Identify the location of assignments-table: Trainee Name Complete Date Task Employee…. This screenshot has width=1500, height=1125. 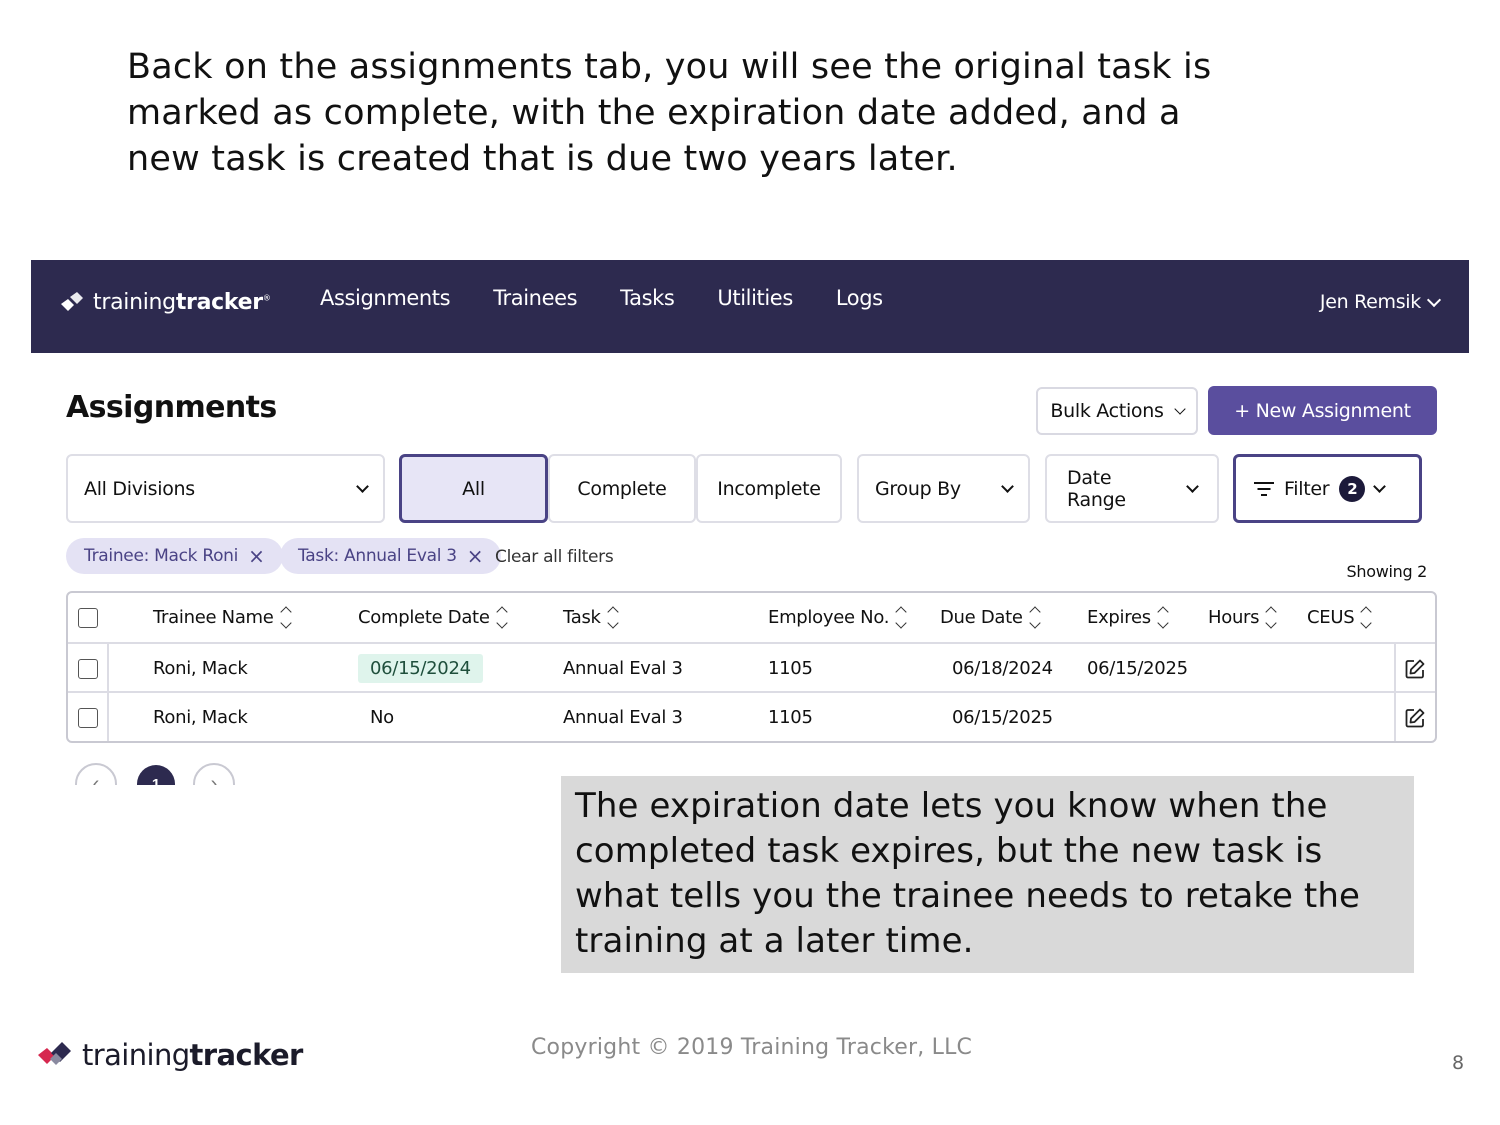
(751, 667).